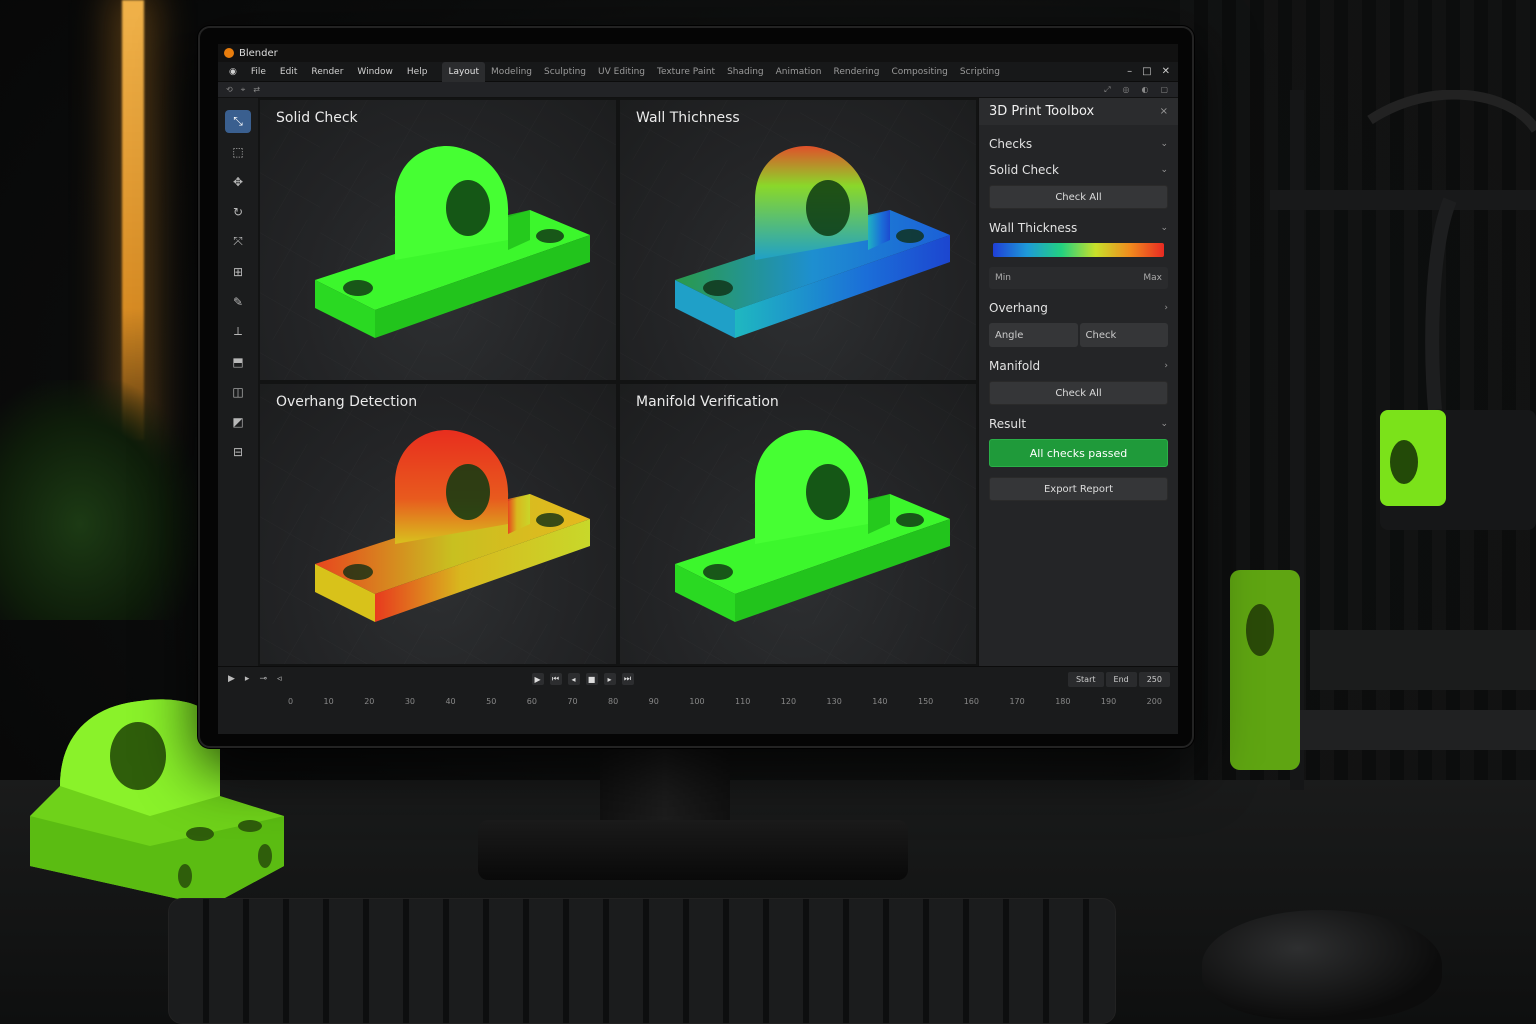 The width and height of the screenshot is (1536, 1024). What do you see at coordinates (1107, 90) in the screenshot?
I see `gizmo-icon: ⤢` at bounding box center [1107, 90].